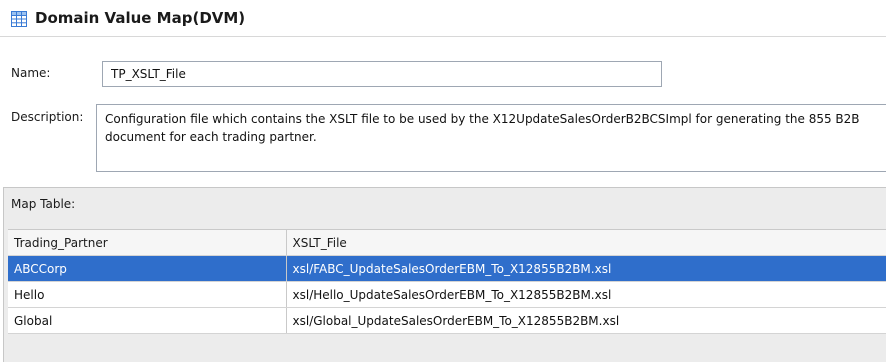  Describe the element at coordinates (43, 204) in the screenshot. I see `map-table-label: Map Table:` at that location.